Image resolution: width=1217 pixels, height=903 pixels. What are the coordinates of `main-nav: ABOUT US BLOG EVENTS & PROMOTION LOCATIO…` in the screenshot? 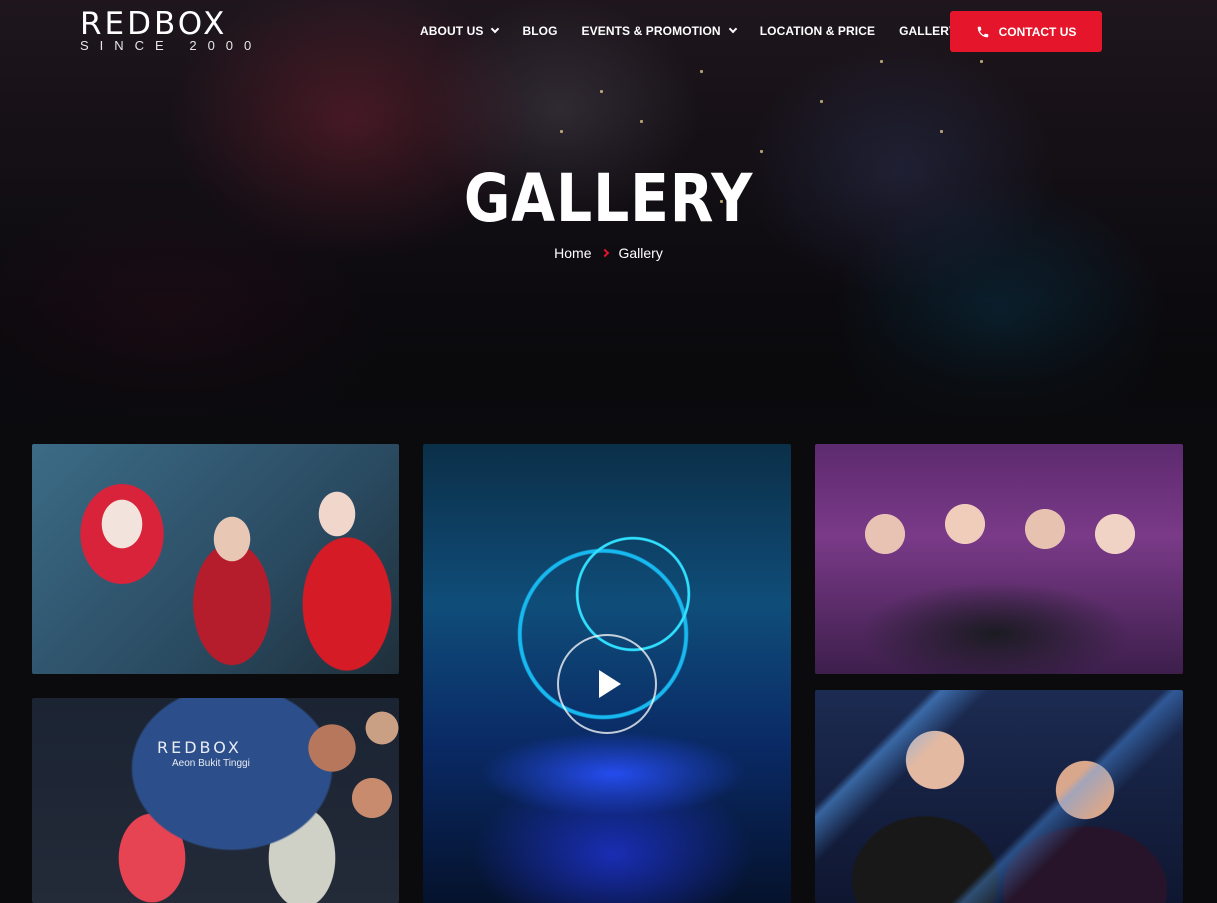 It's located at (700, 31).